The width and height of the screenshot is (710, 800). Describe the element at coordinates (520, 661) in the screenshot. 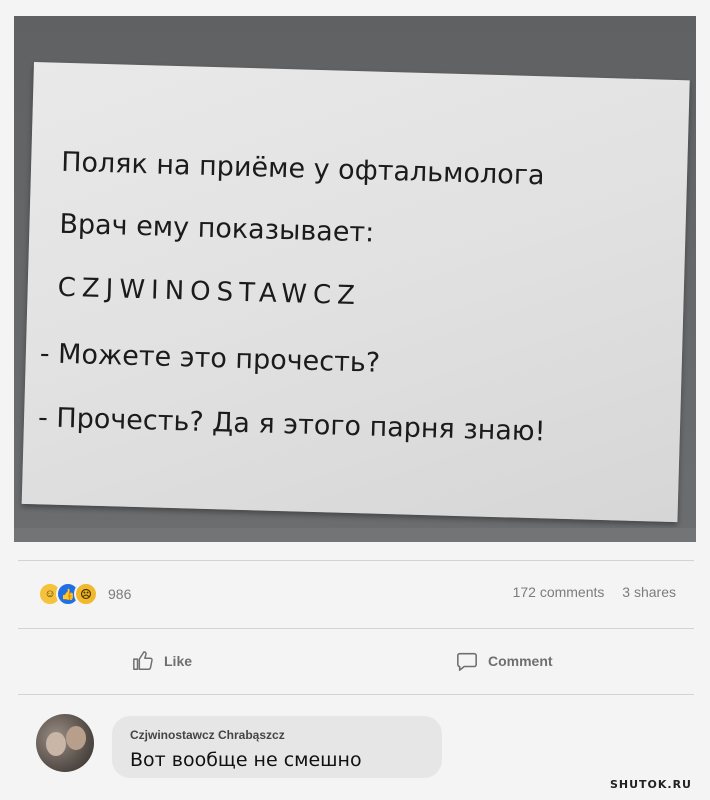

I see `comment-label: Comment` at that location.